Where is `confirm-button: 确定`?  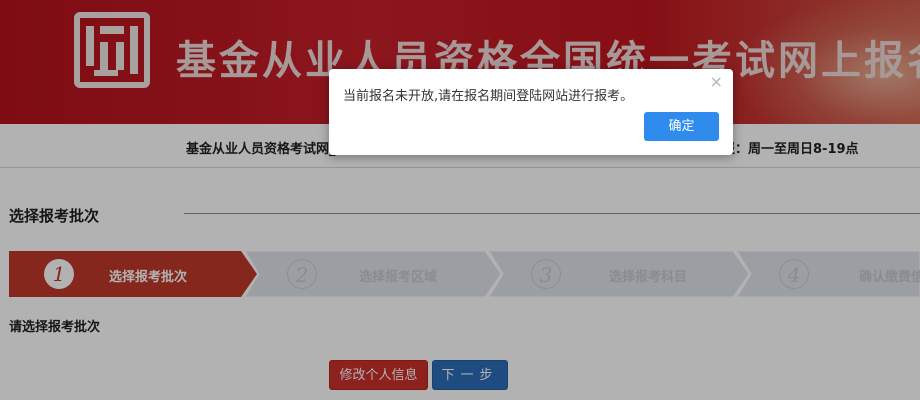 confirm-button: 确定 is located at coordinates (681, 126).